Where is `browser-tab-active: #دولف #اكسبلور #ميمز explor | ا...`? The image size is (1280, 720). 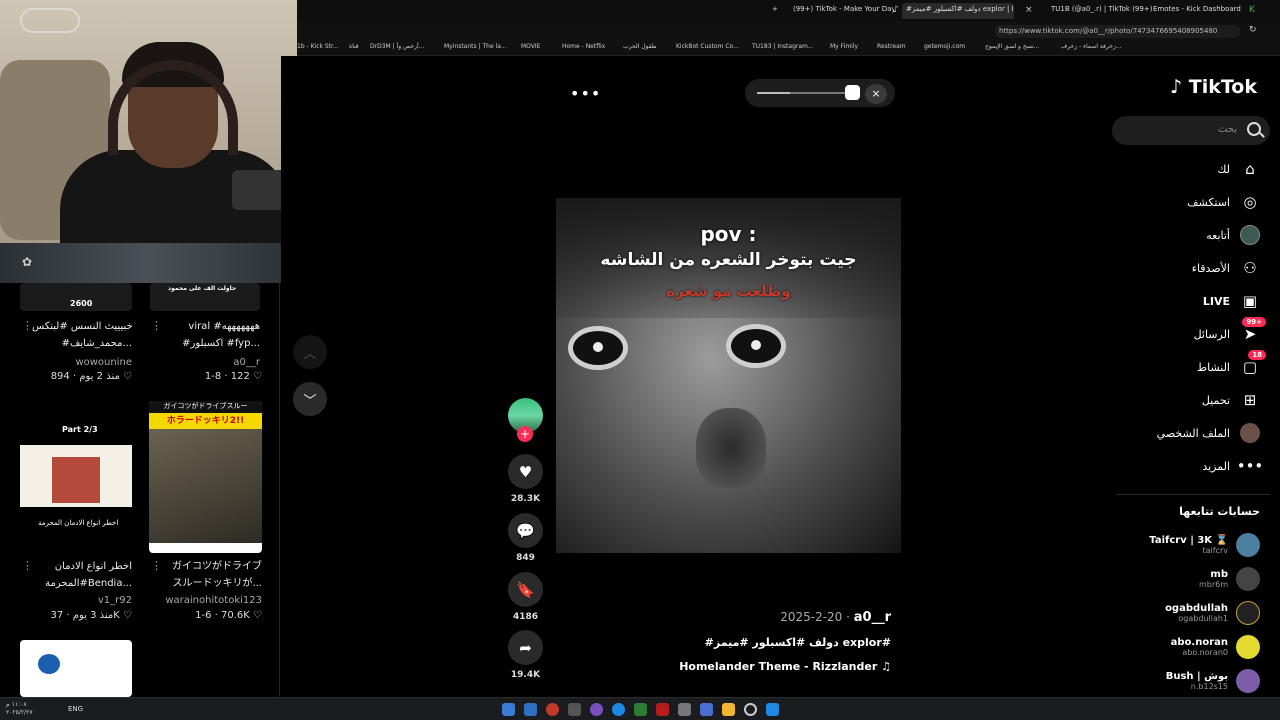
browser-tab-active: #دولف #اكسبلور #ميمز explor | ا... is located at coordinates (958, 11).